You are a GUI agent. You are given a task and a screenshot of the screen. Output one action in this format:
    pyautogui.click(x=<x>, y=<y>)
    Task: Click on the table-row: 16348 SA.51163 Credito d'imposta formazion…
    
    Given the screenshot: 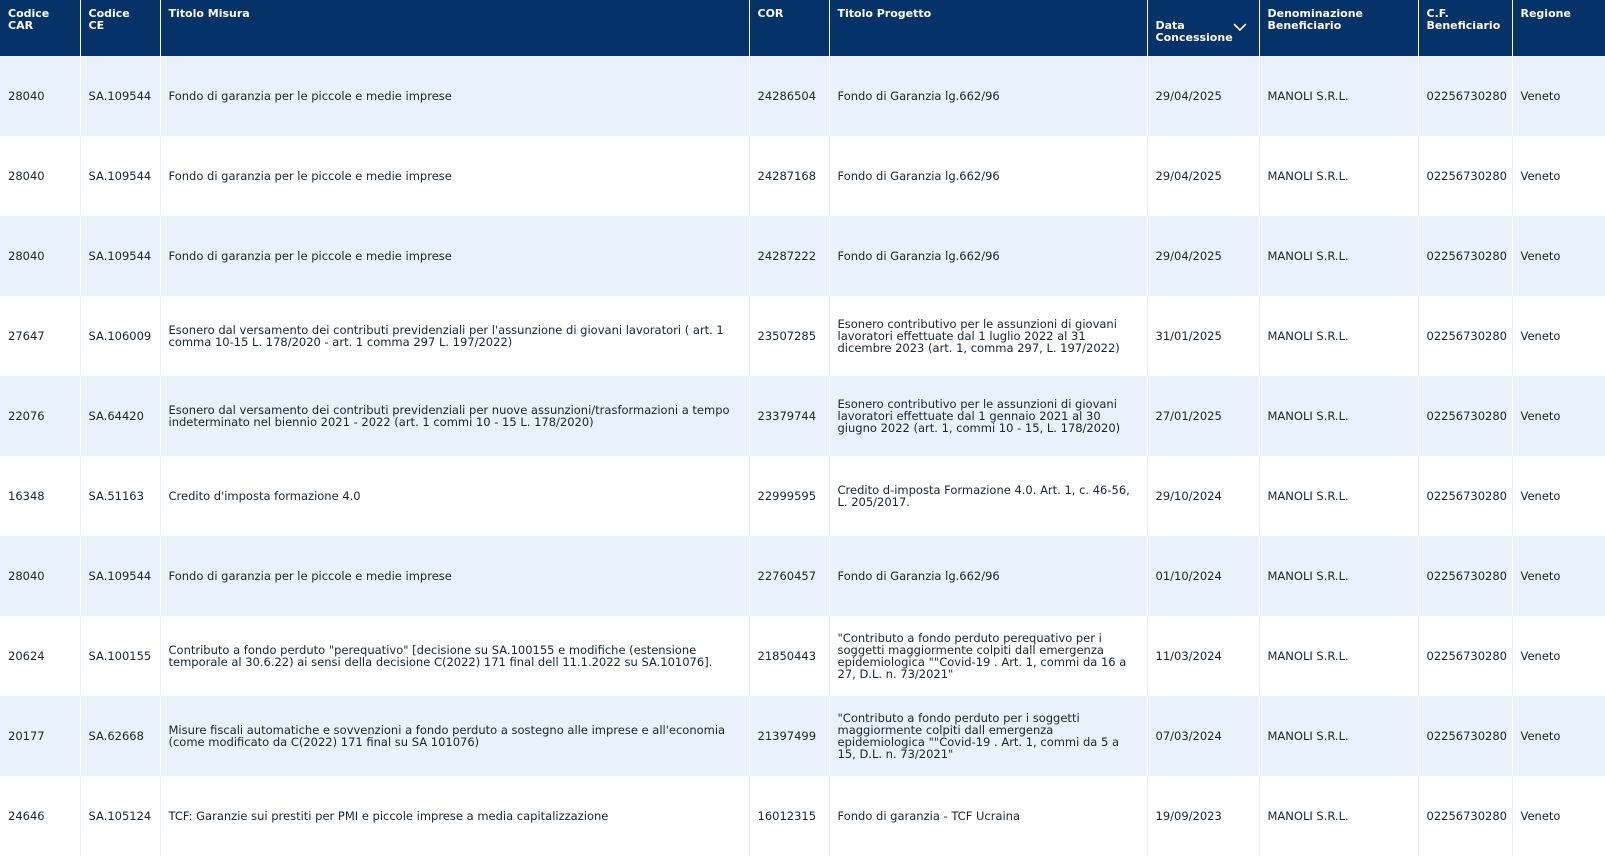 What is the action you would take?
    pyautogui.click(x=802, y=496)
    